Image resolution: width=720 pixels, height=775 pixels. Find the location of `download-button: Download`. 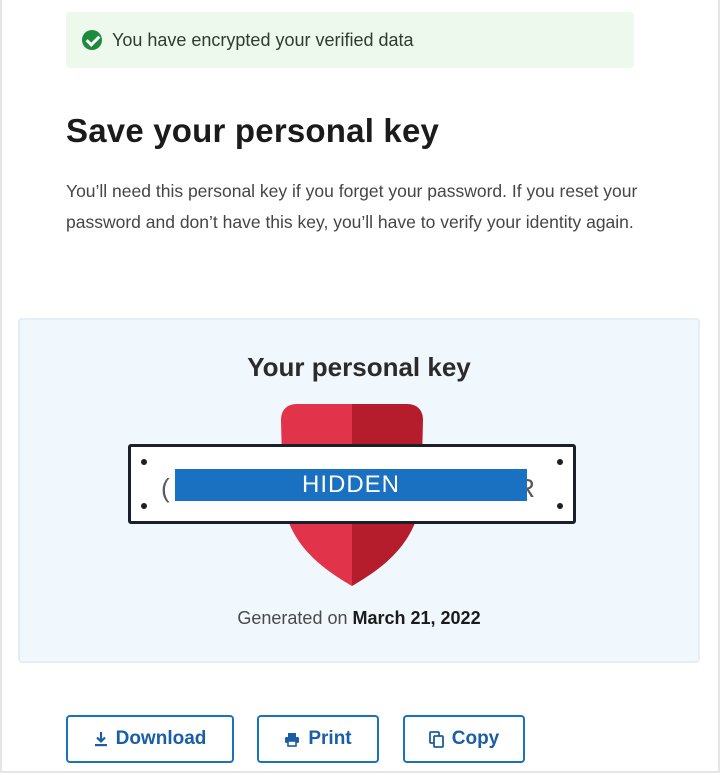

download-button: Download is located at coordinates (150, 739).